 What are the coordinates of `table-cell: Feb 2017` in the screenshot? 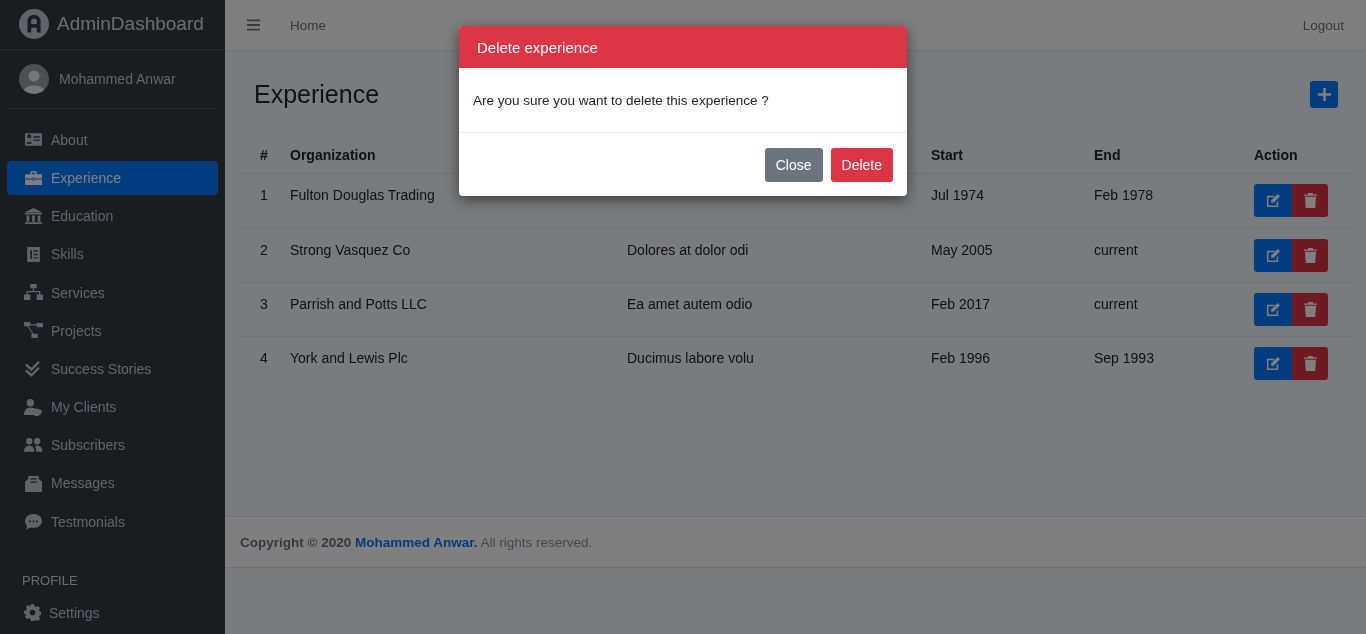 It's located at (961, 304).